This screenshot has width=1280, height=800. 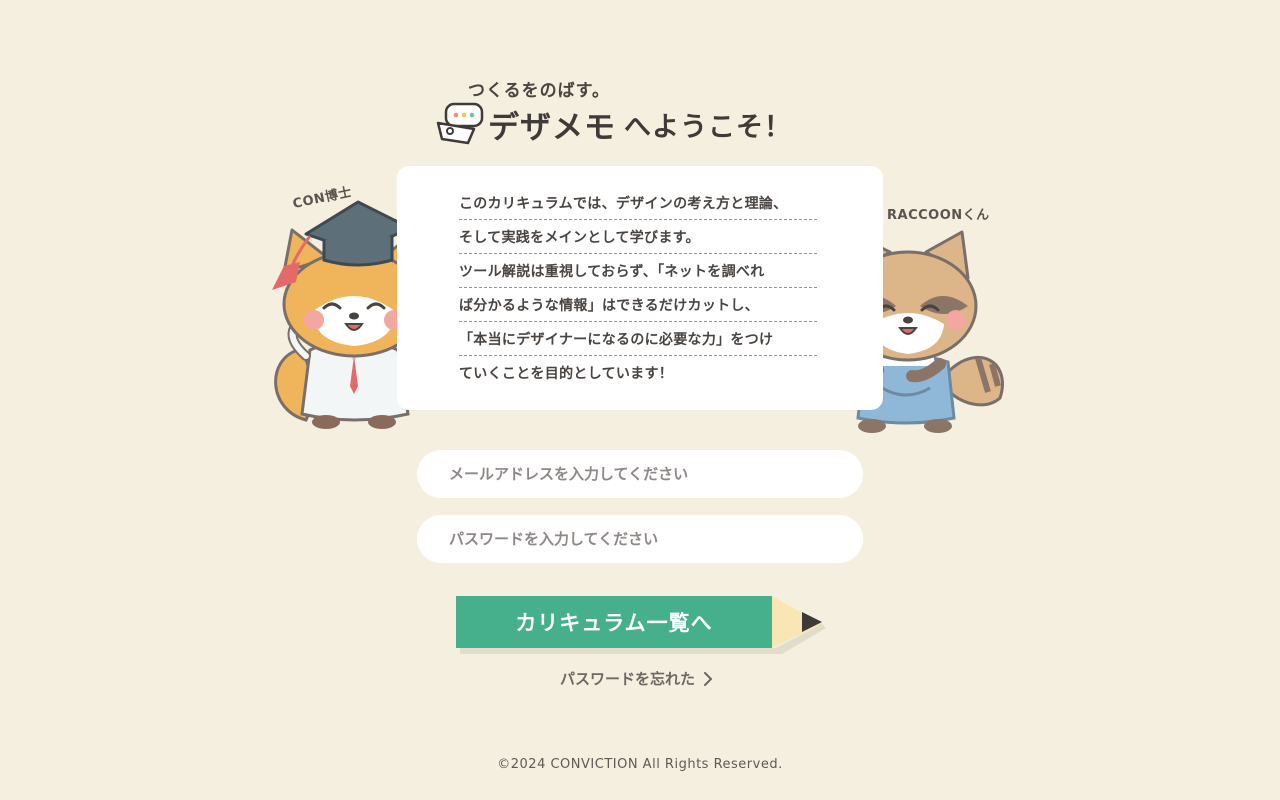 What do you see at coordinates (799, 625) in the screenshot?
I see `pencil-tip-icon` at bounding box center [799, 625].